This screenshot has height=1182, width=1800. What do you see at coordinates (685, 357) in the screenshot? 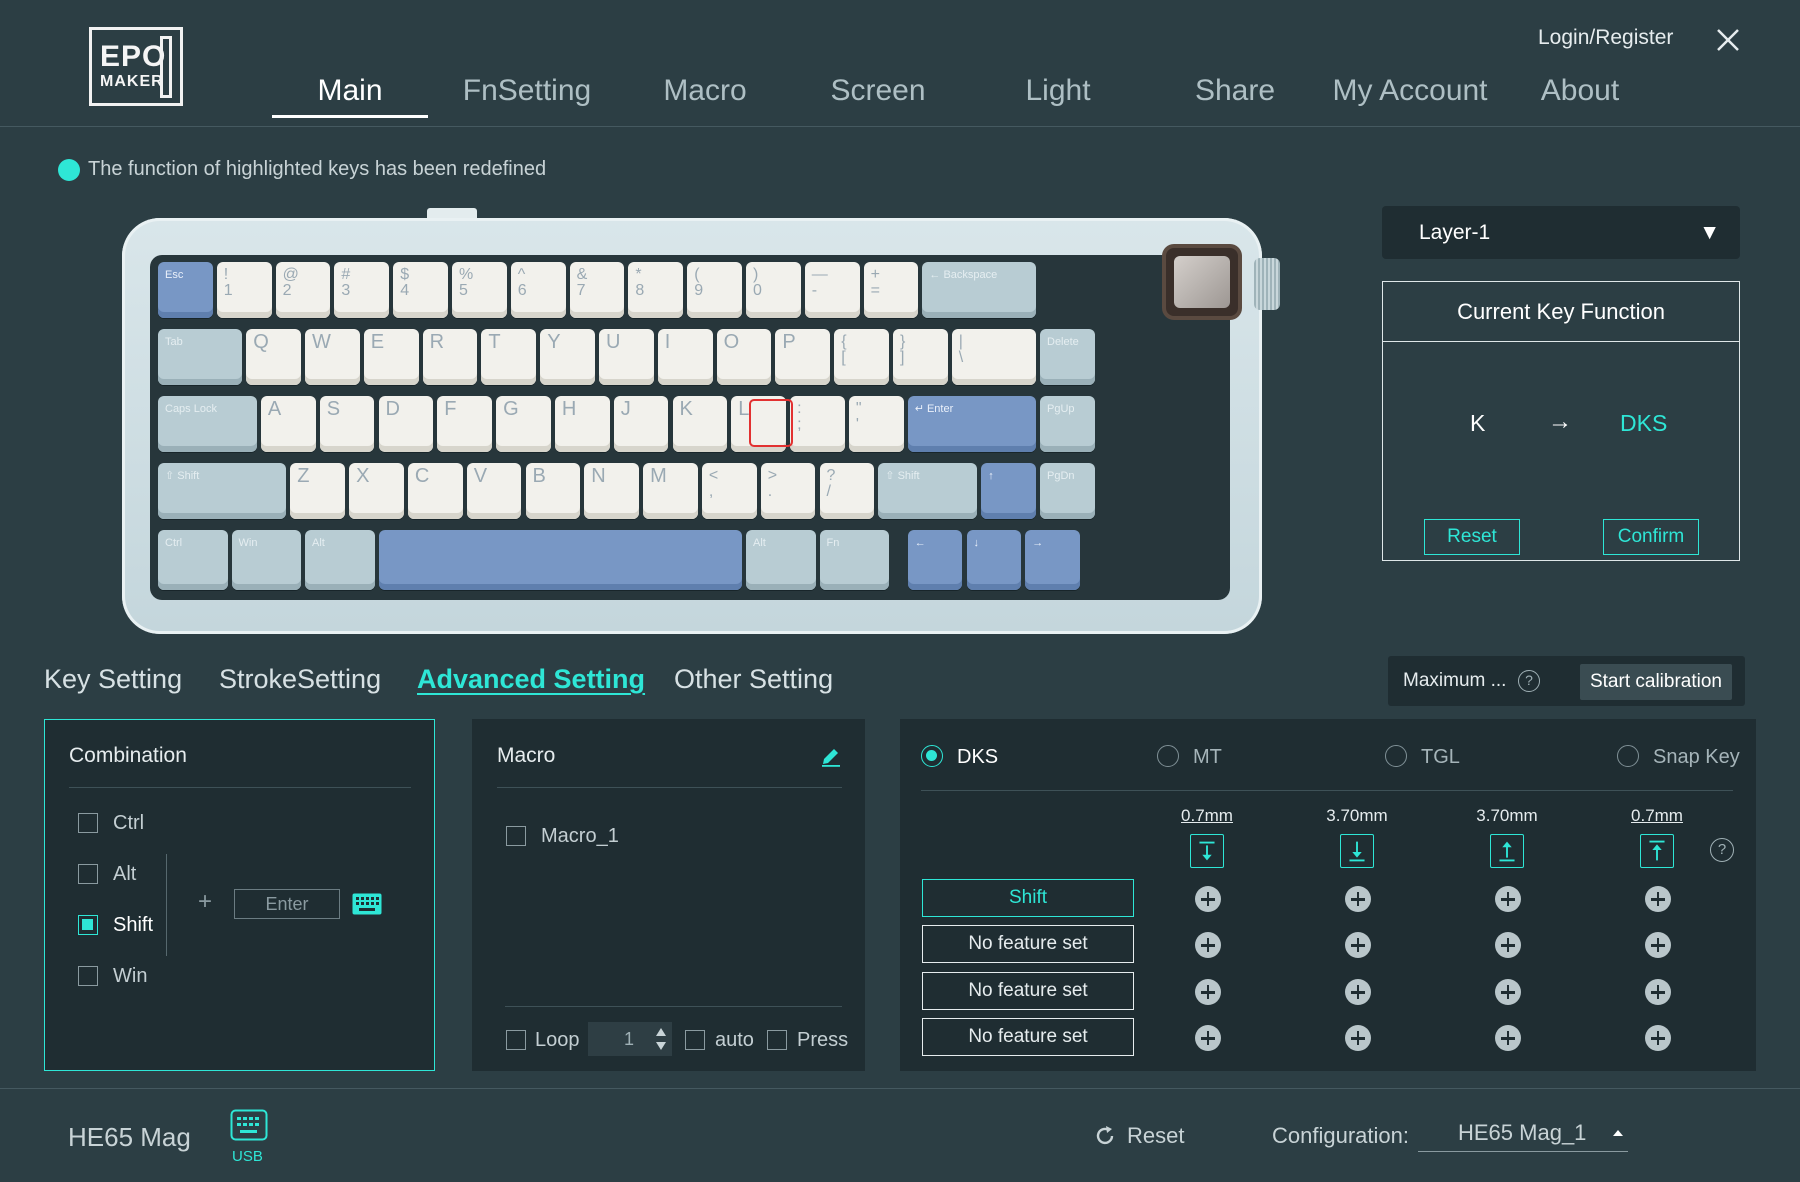
I see `key-i: I` at bounding box center [685, 357].